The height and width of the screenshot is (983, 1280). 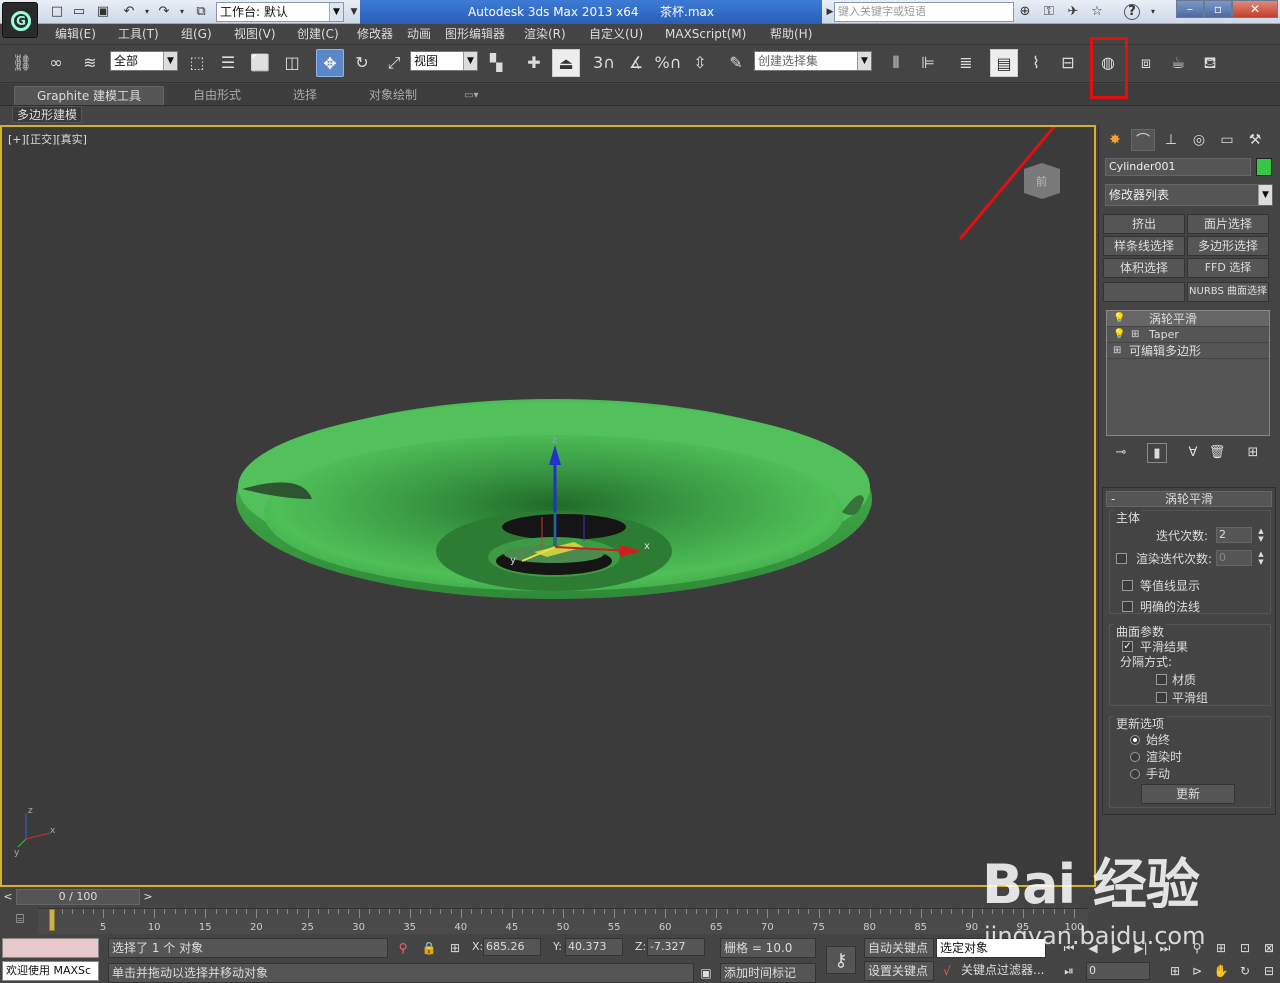 What do you see at coordinates (1004, 63) in the screenshot?
I see `graphite-toggle-icon: ▤` at bounding box center [1004, 63].